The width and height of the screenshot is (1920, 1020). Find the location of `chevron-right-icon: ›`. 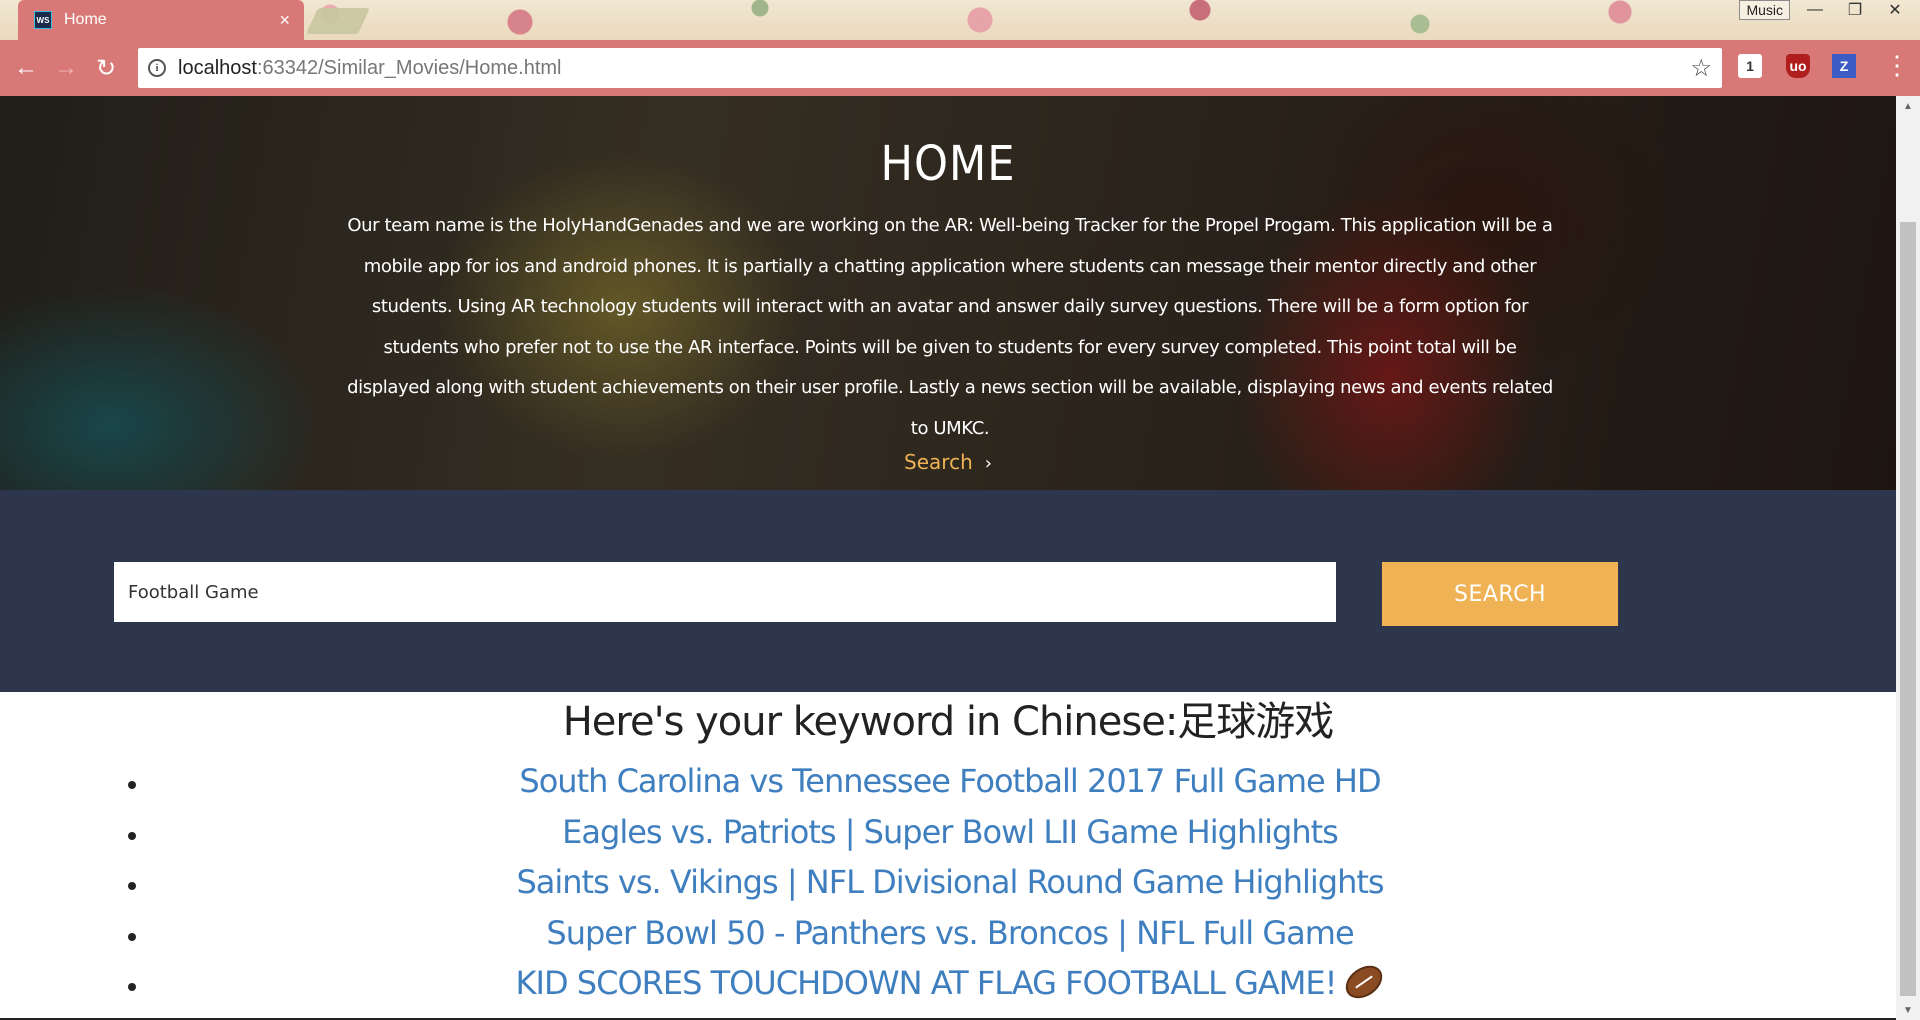

chevron-right-icon: › is located at coordinates (988, 463).